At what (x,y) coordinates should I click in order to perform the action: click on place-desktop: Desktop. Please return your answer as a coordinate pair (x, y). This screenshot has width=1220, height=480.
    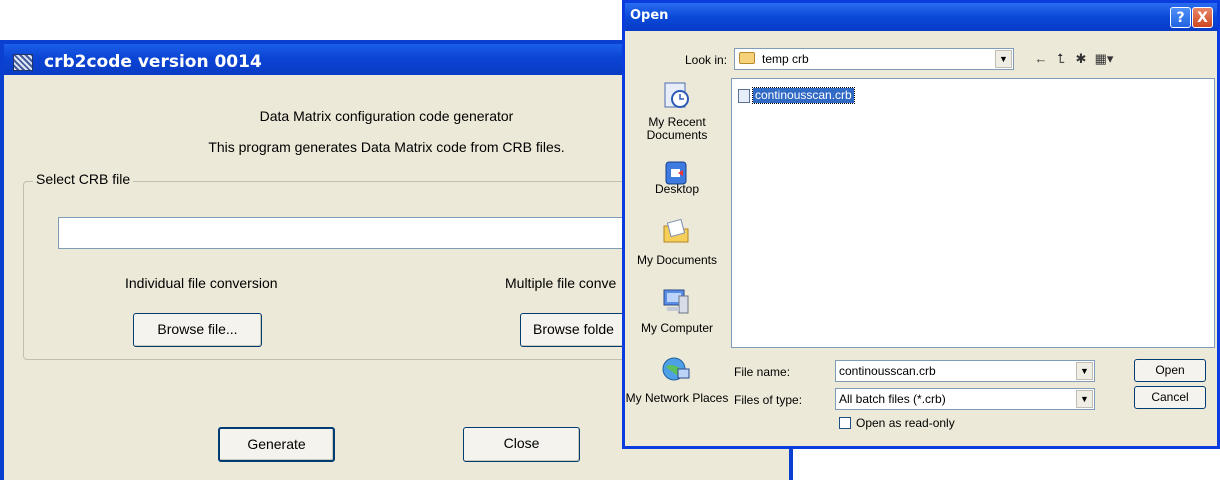
    Looking at the image, I should click on (677, 178).